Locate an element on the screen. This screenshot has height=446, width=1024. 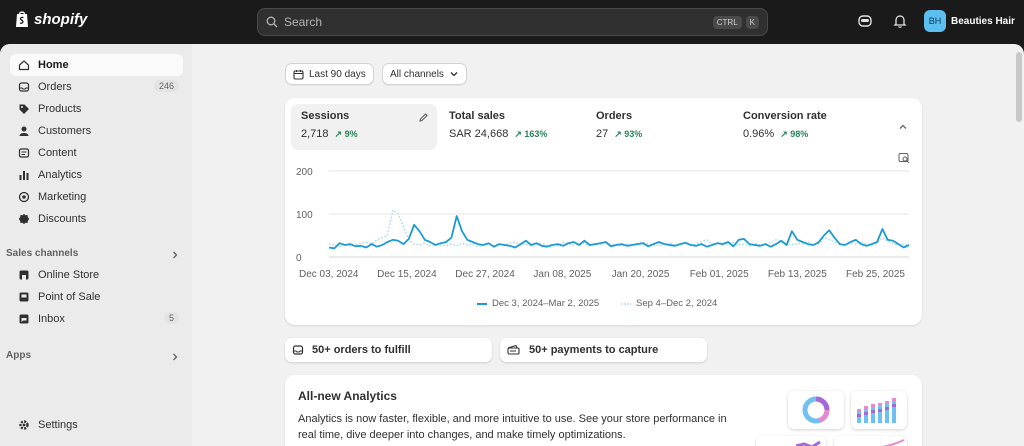
sidebar-item-label: Settings is located at coordinates (58, 425).